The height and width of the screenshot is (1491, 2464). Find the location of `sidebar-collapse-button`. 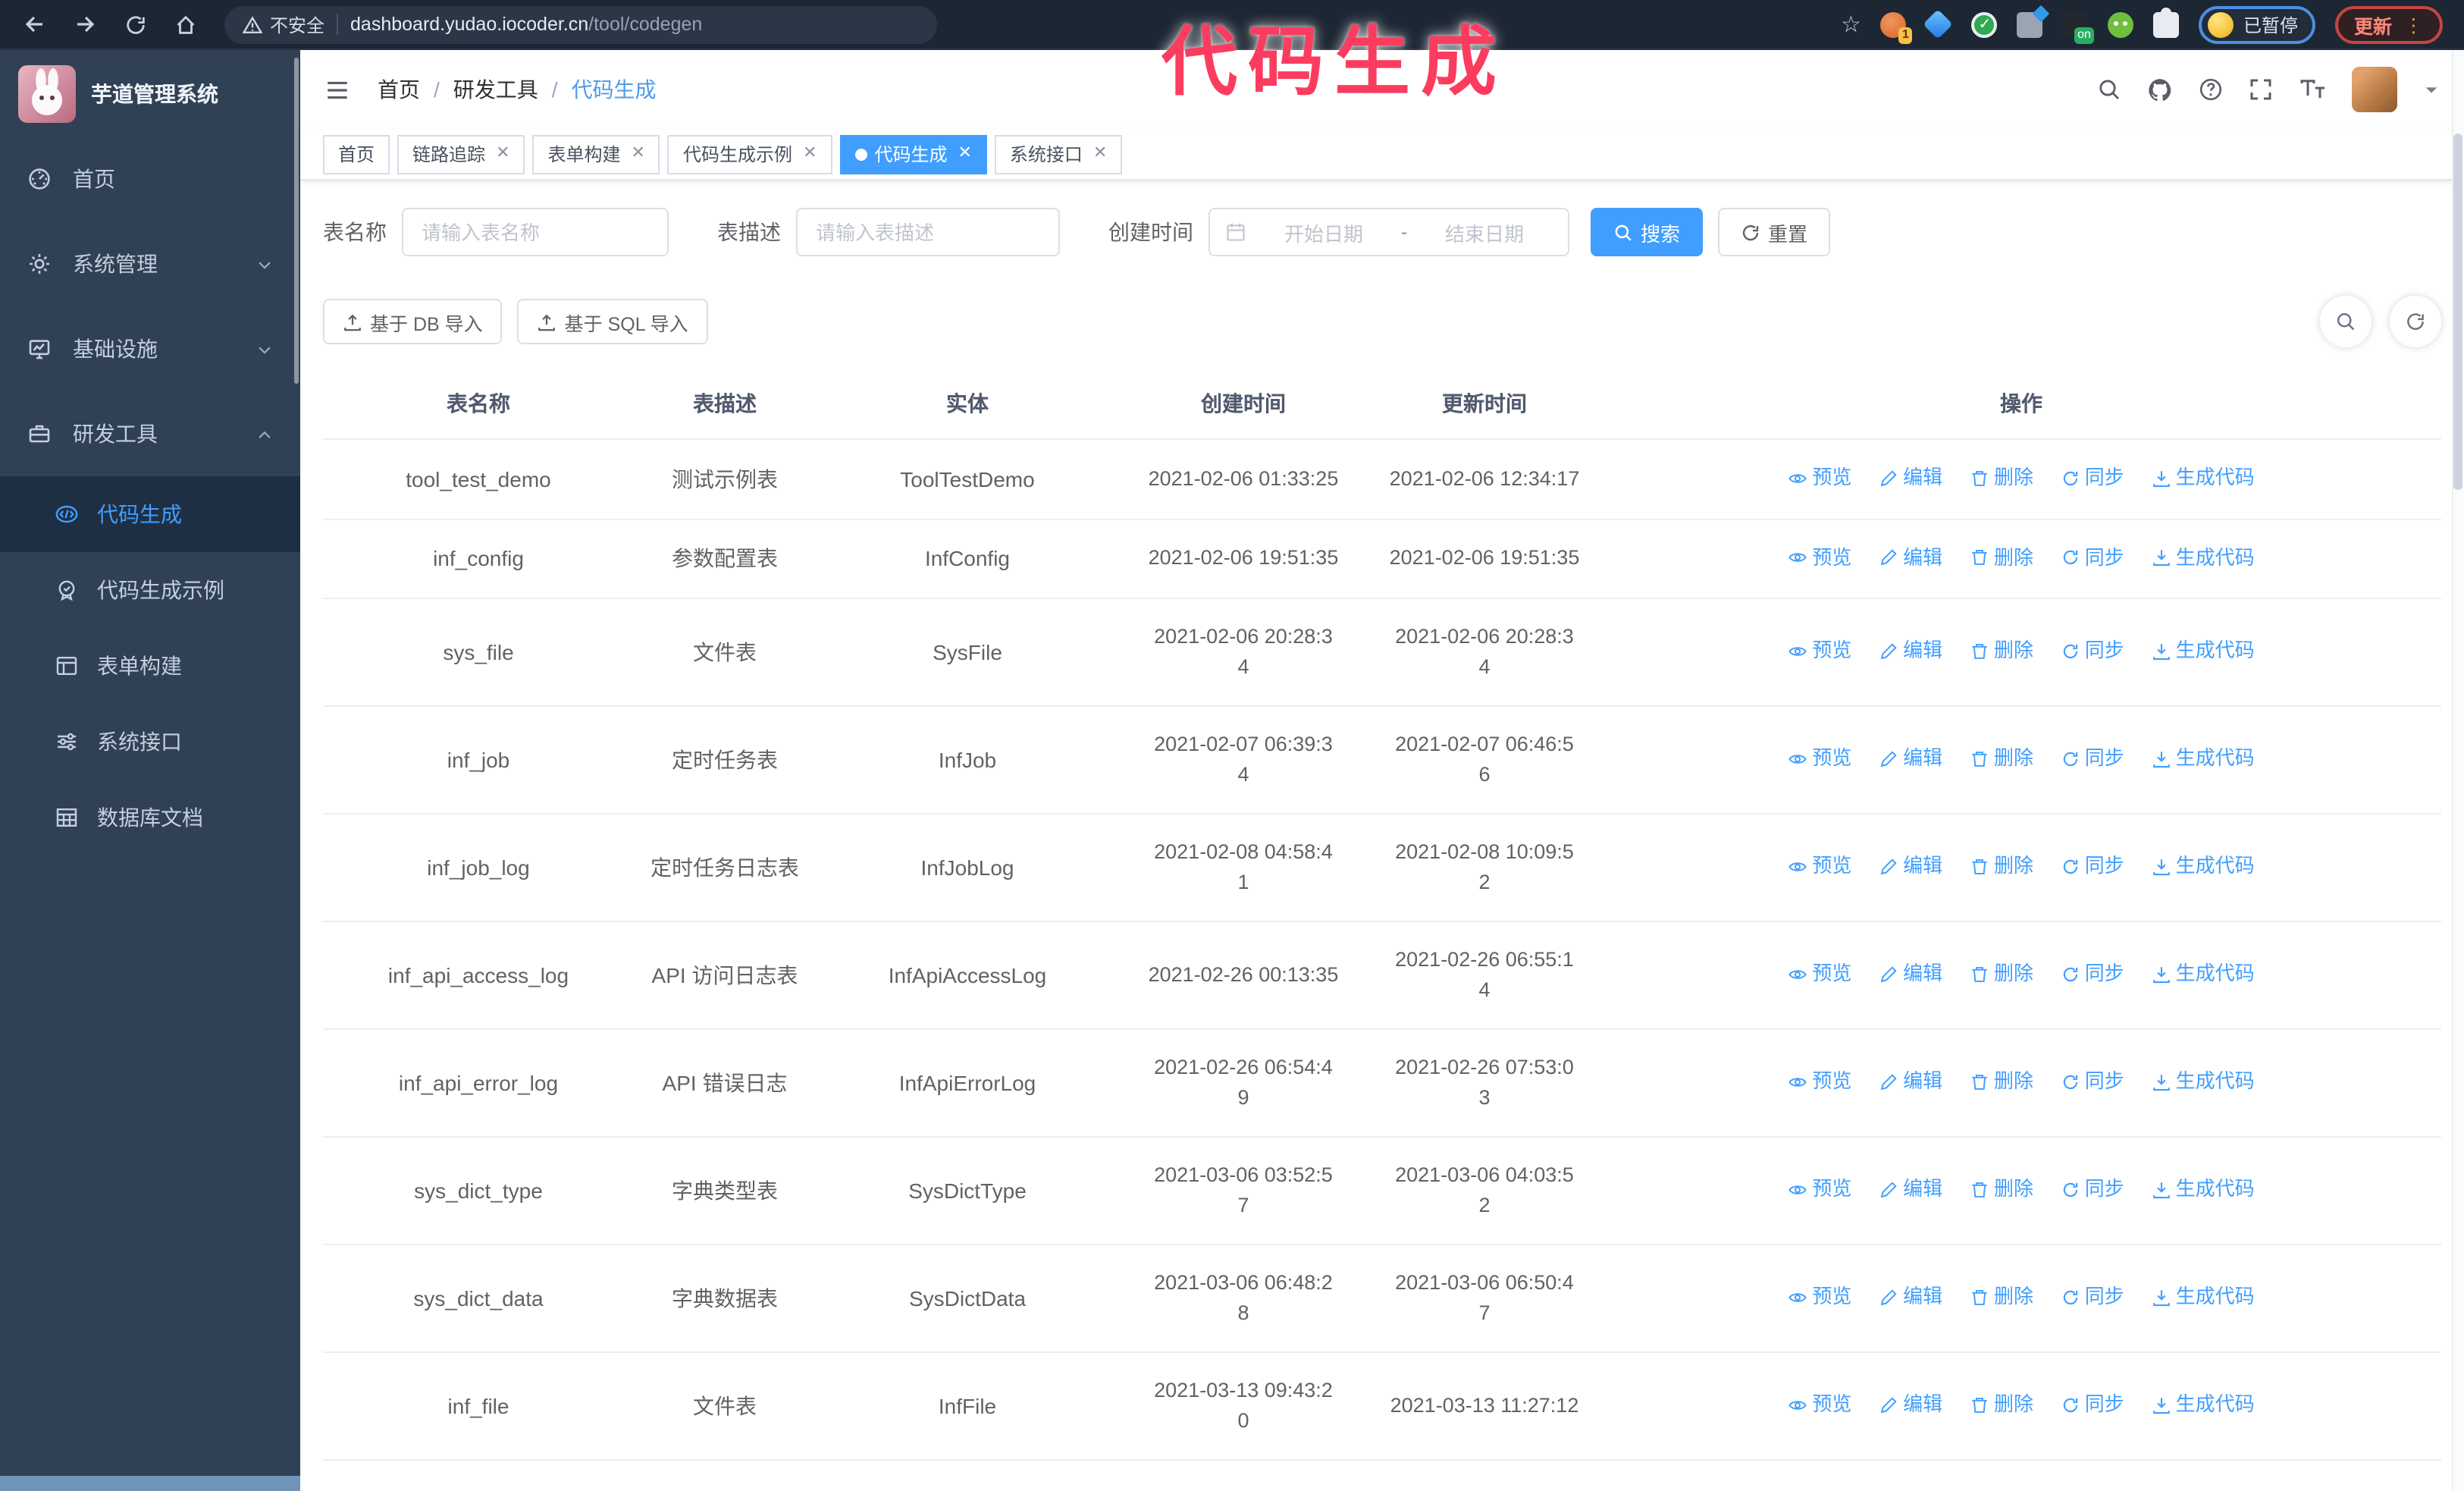

sidebar-collapse-button is located at coordinates (337, 89).